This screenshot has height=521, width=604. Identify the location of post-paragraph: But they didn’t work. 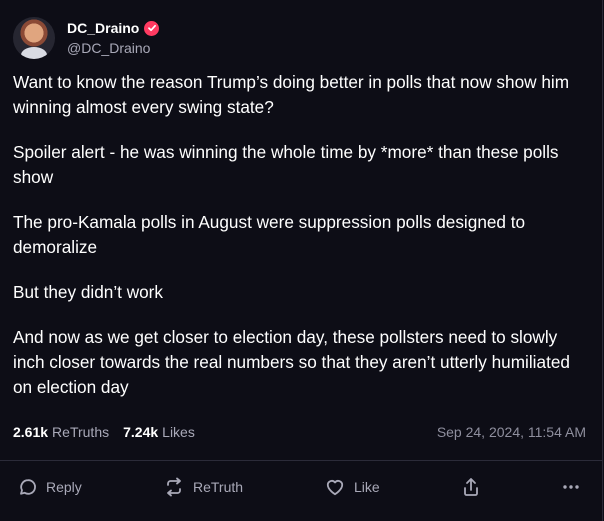
(88, 292).